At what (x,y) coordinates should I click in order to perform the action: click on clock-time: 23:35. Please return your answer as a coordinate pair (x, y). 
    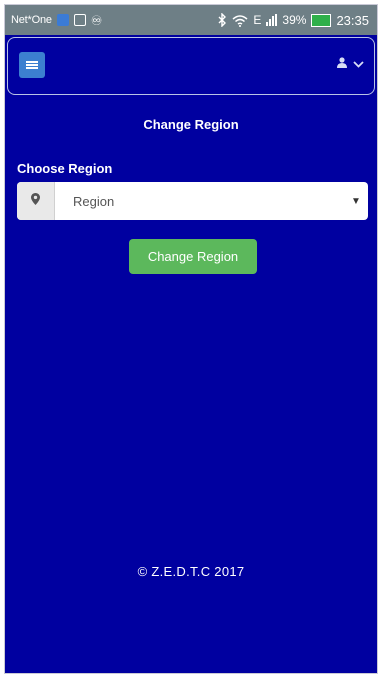
    Looking at the image, I should click on (352, 20).